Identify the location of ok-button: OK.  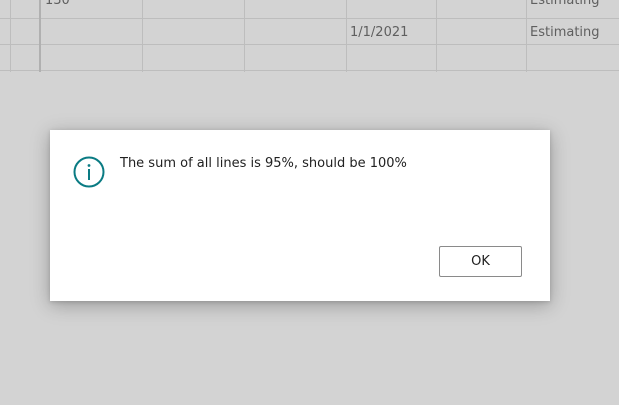
(480, 261).